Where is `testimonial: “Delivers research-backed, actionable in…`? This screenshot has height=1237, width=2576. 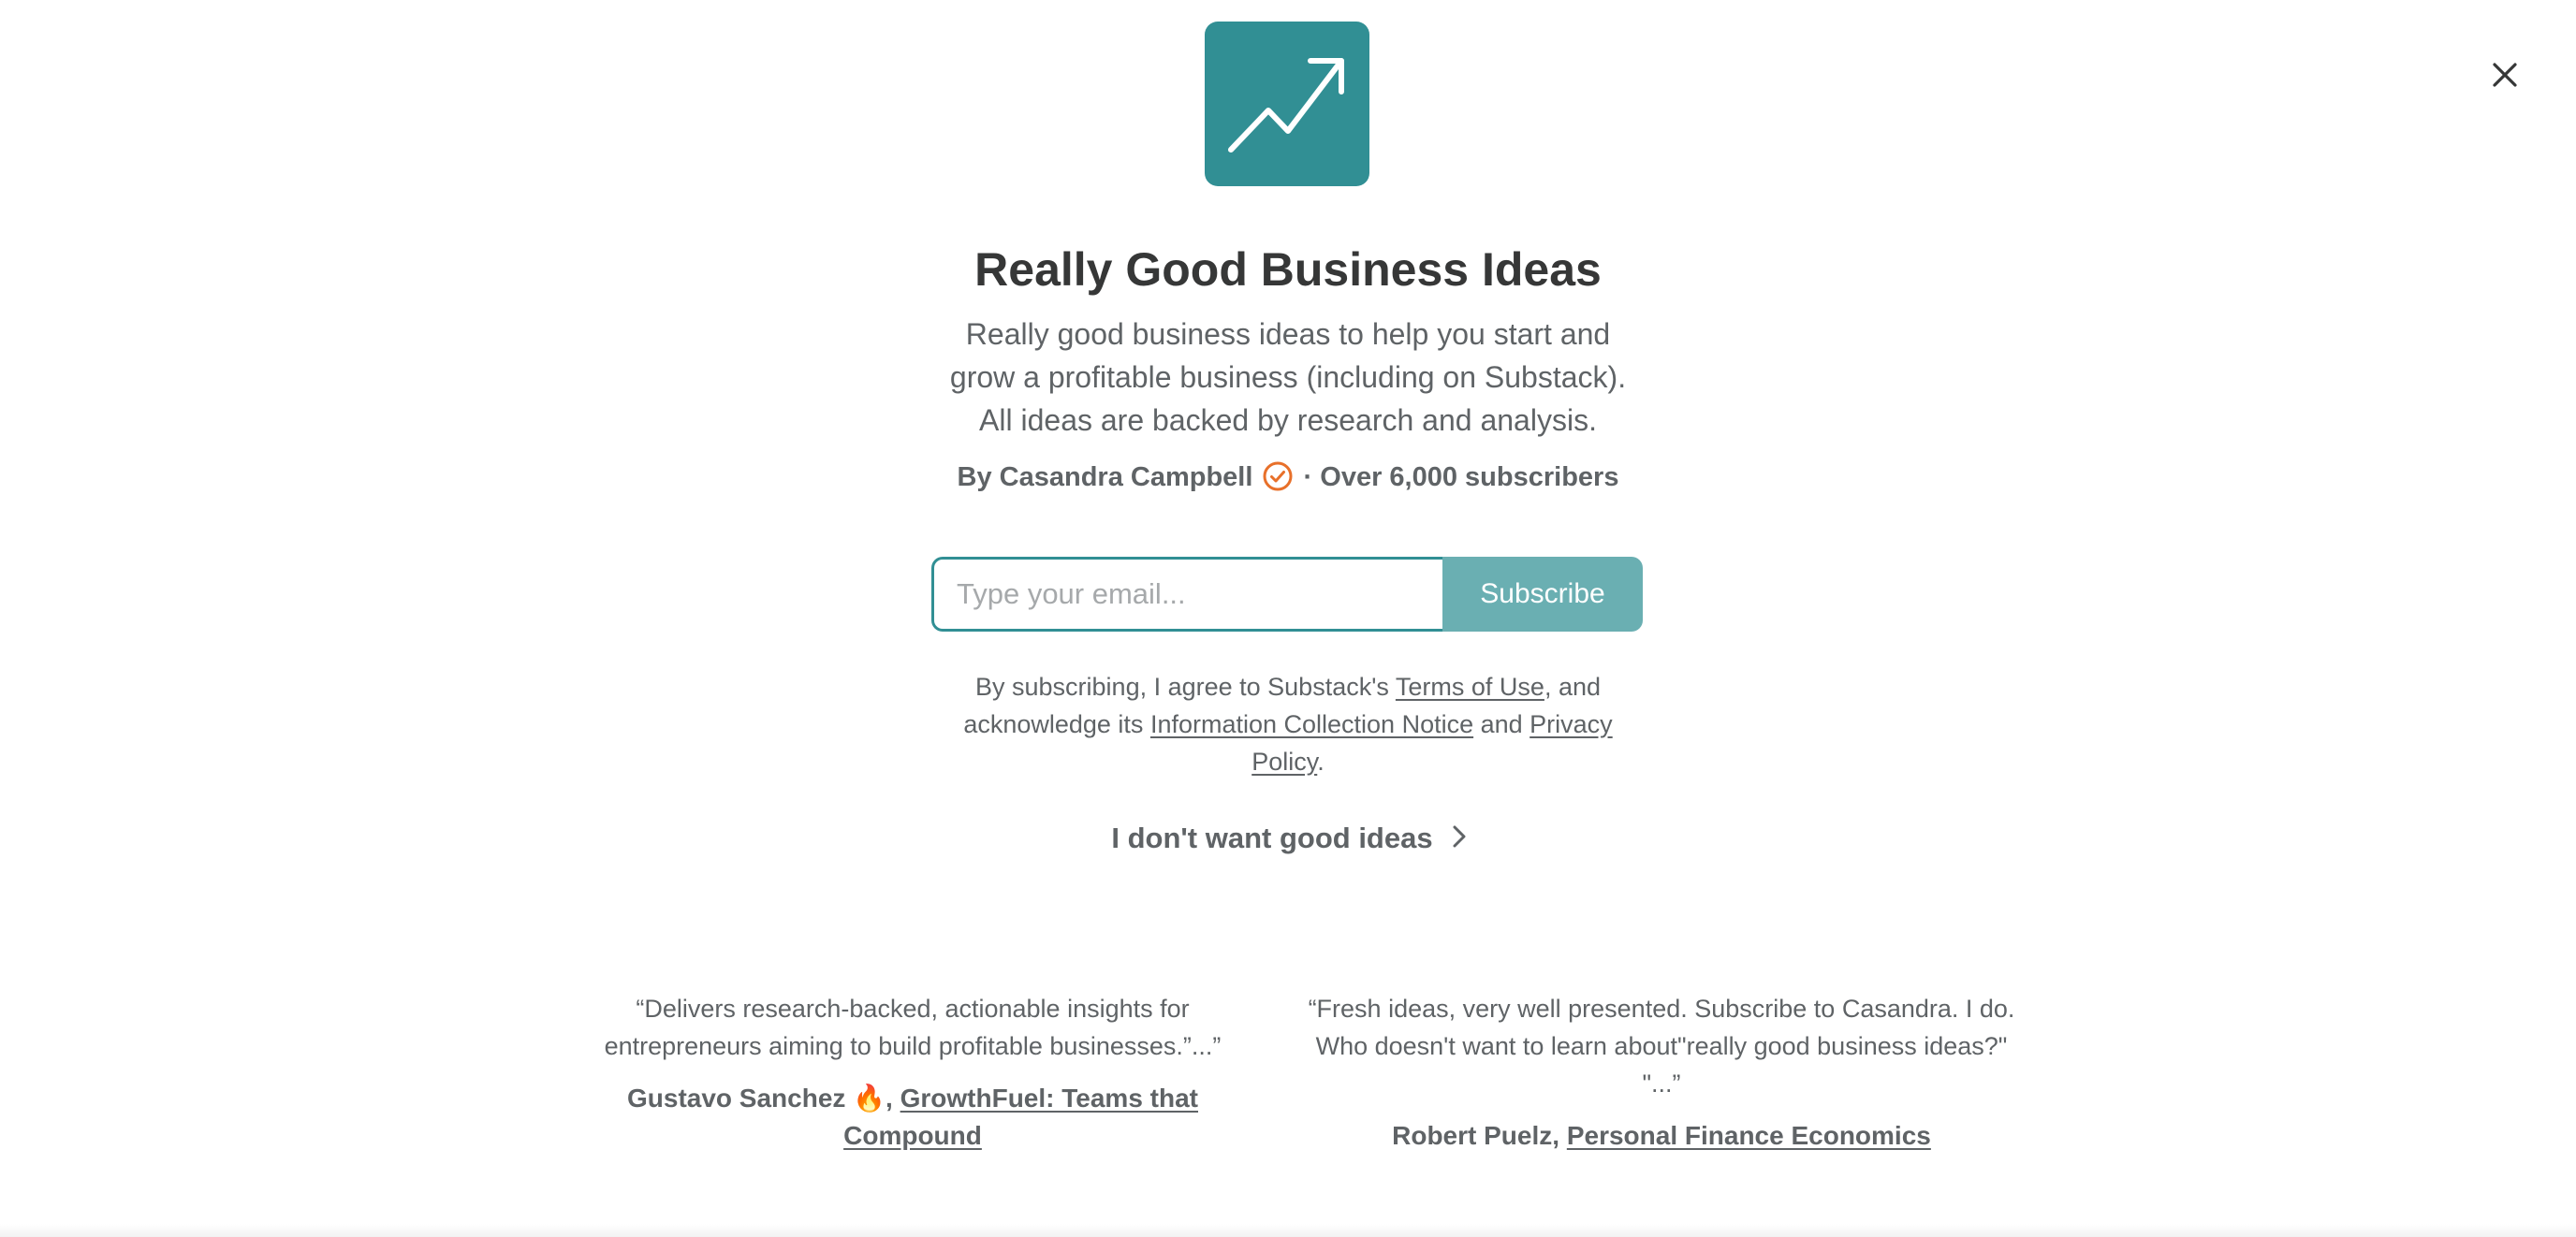 testimonial: “Delivers research-backed, actionable in… is located at coordinates (913, 1072).